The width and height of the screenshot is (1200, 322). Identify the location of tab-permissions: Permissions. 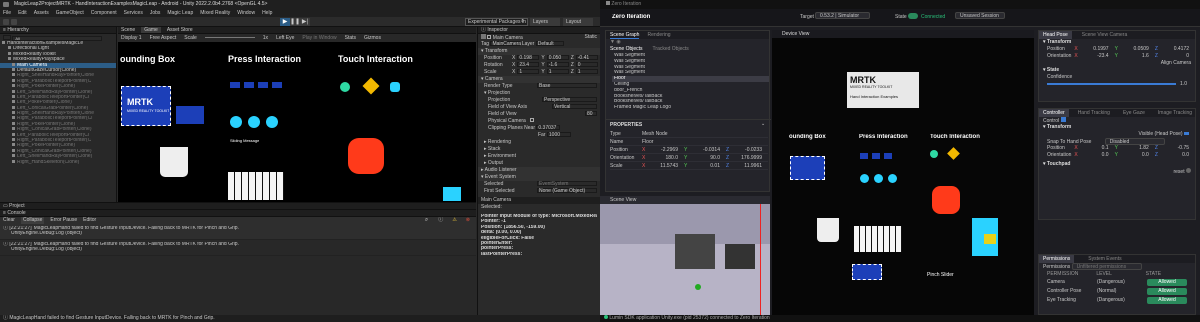
(1057, 259).